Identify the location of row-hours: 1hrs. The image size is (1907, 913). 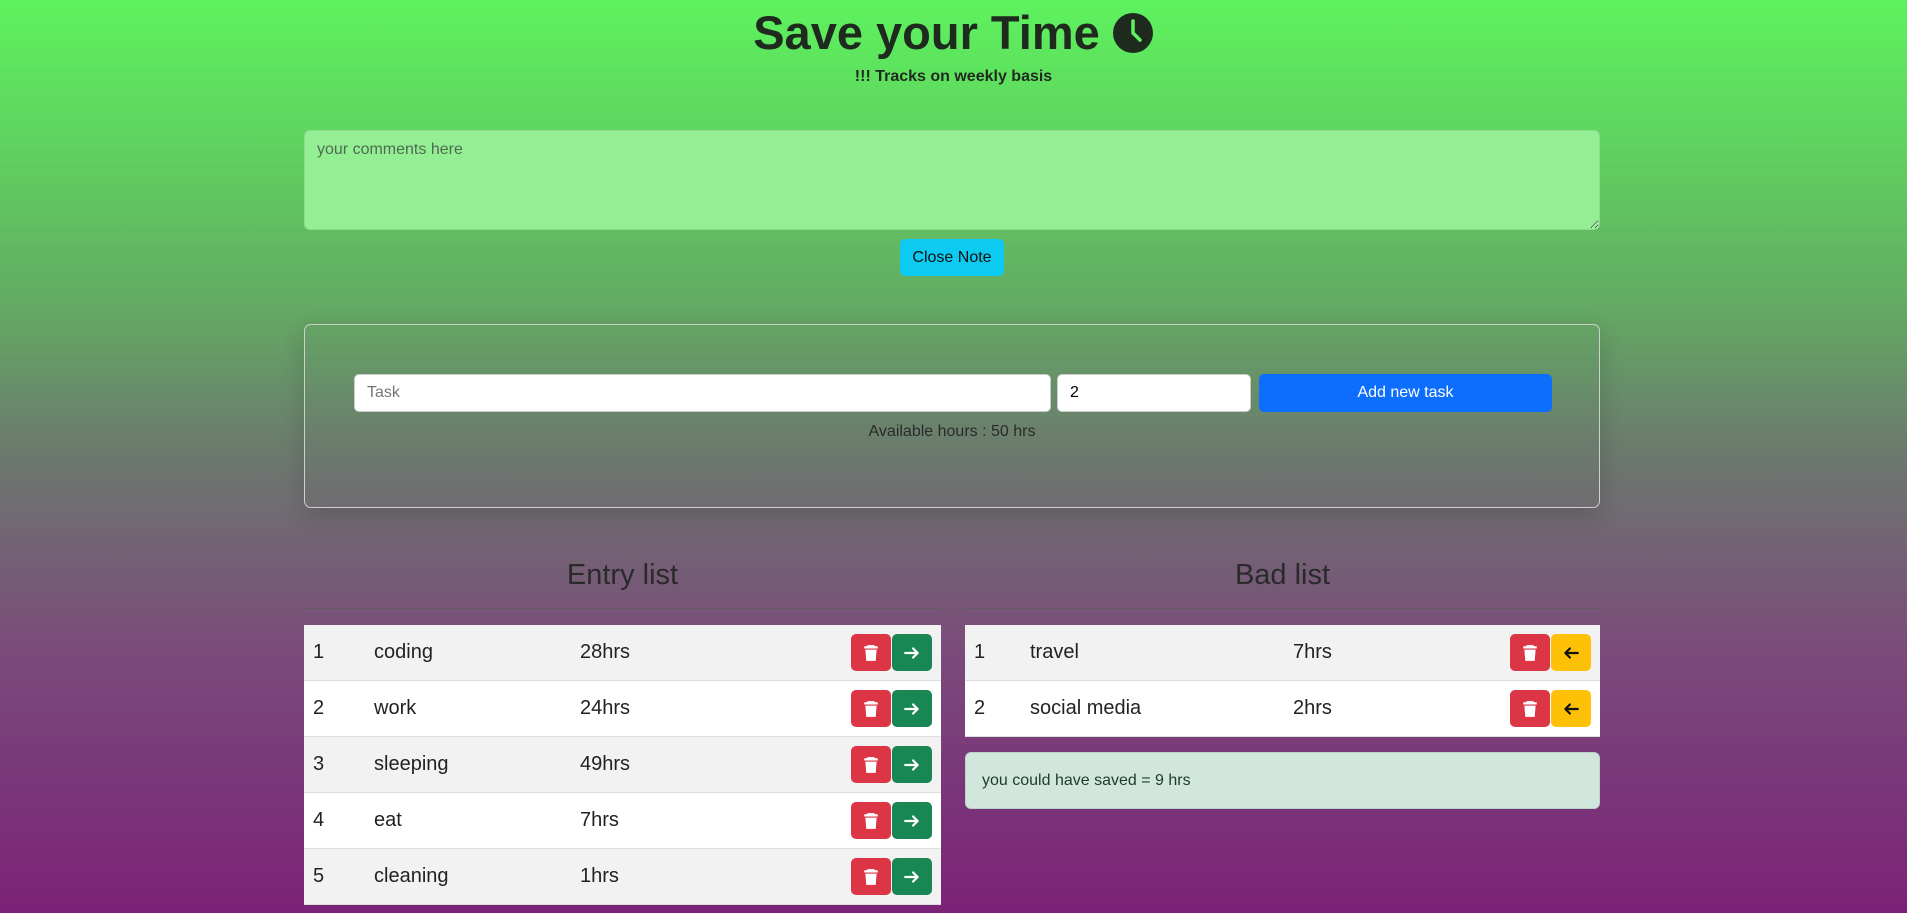
(599, 876).